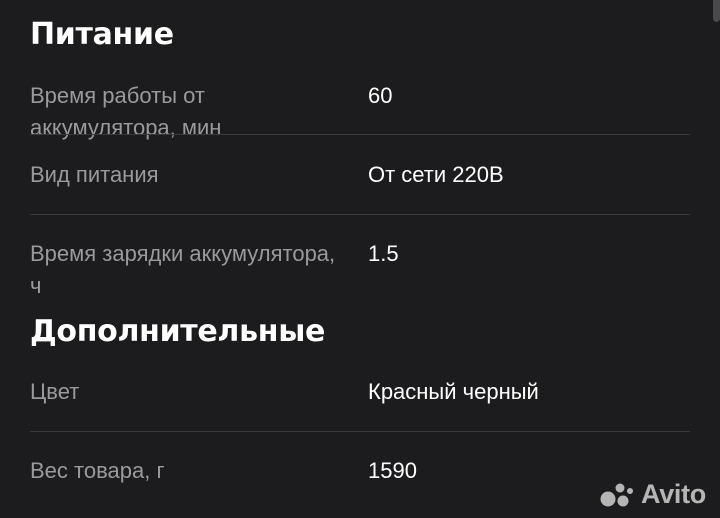 Image resolution: width=720 pixels, height=518 pixels. What do you see at coordinates (436, 174) in the screenshot?
I see `spec-value-power-type: От сети 220В` at bounding box center [436, 174].